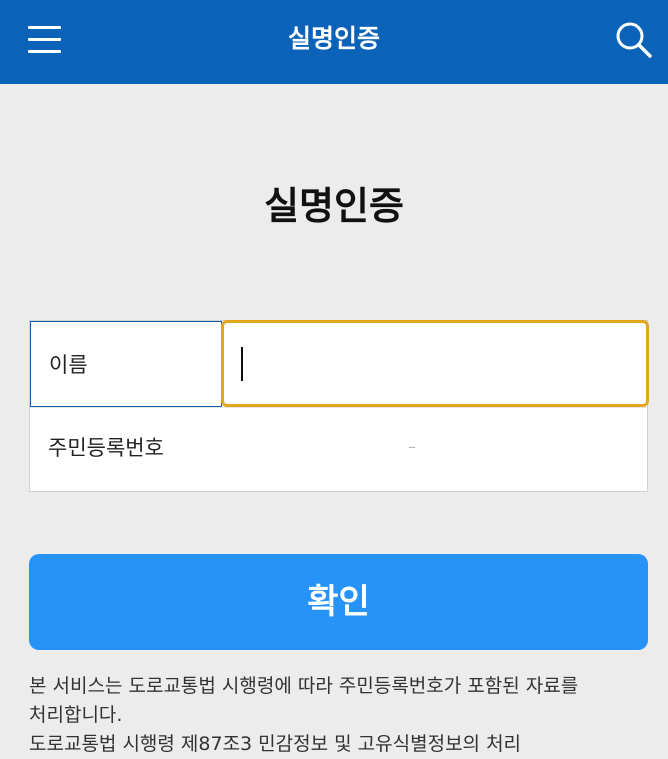  I want to click on app-bar-title: 실명인증, so click(333, 38).